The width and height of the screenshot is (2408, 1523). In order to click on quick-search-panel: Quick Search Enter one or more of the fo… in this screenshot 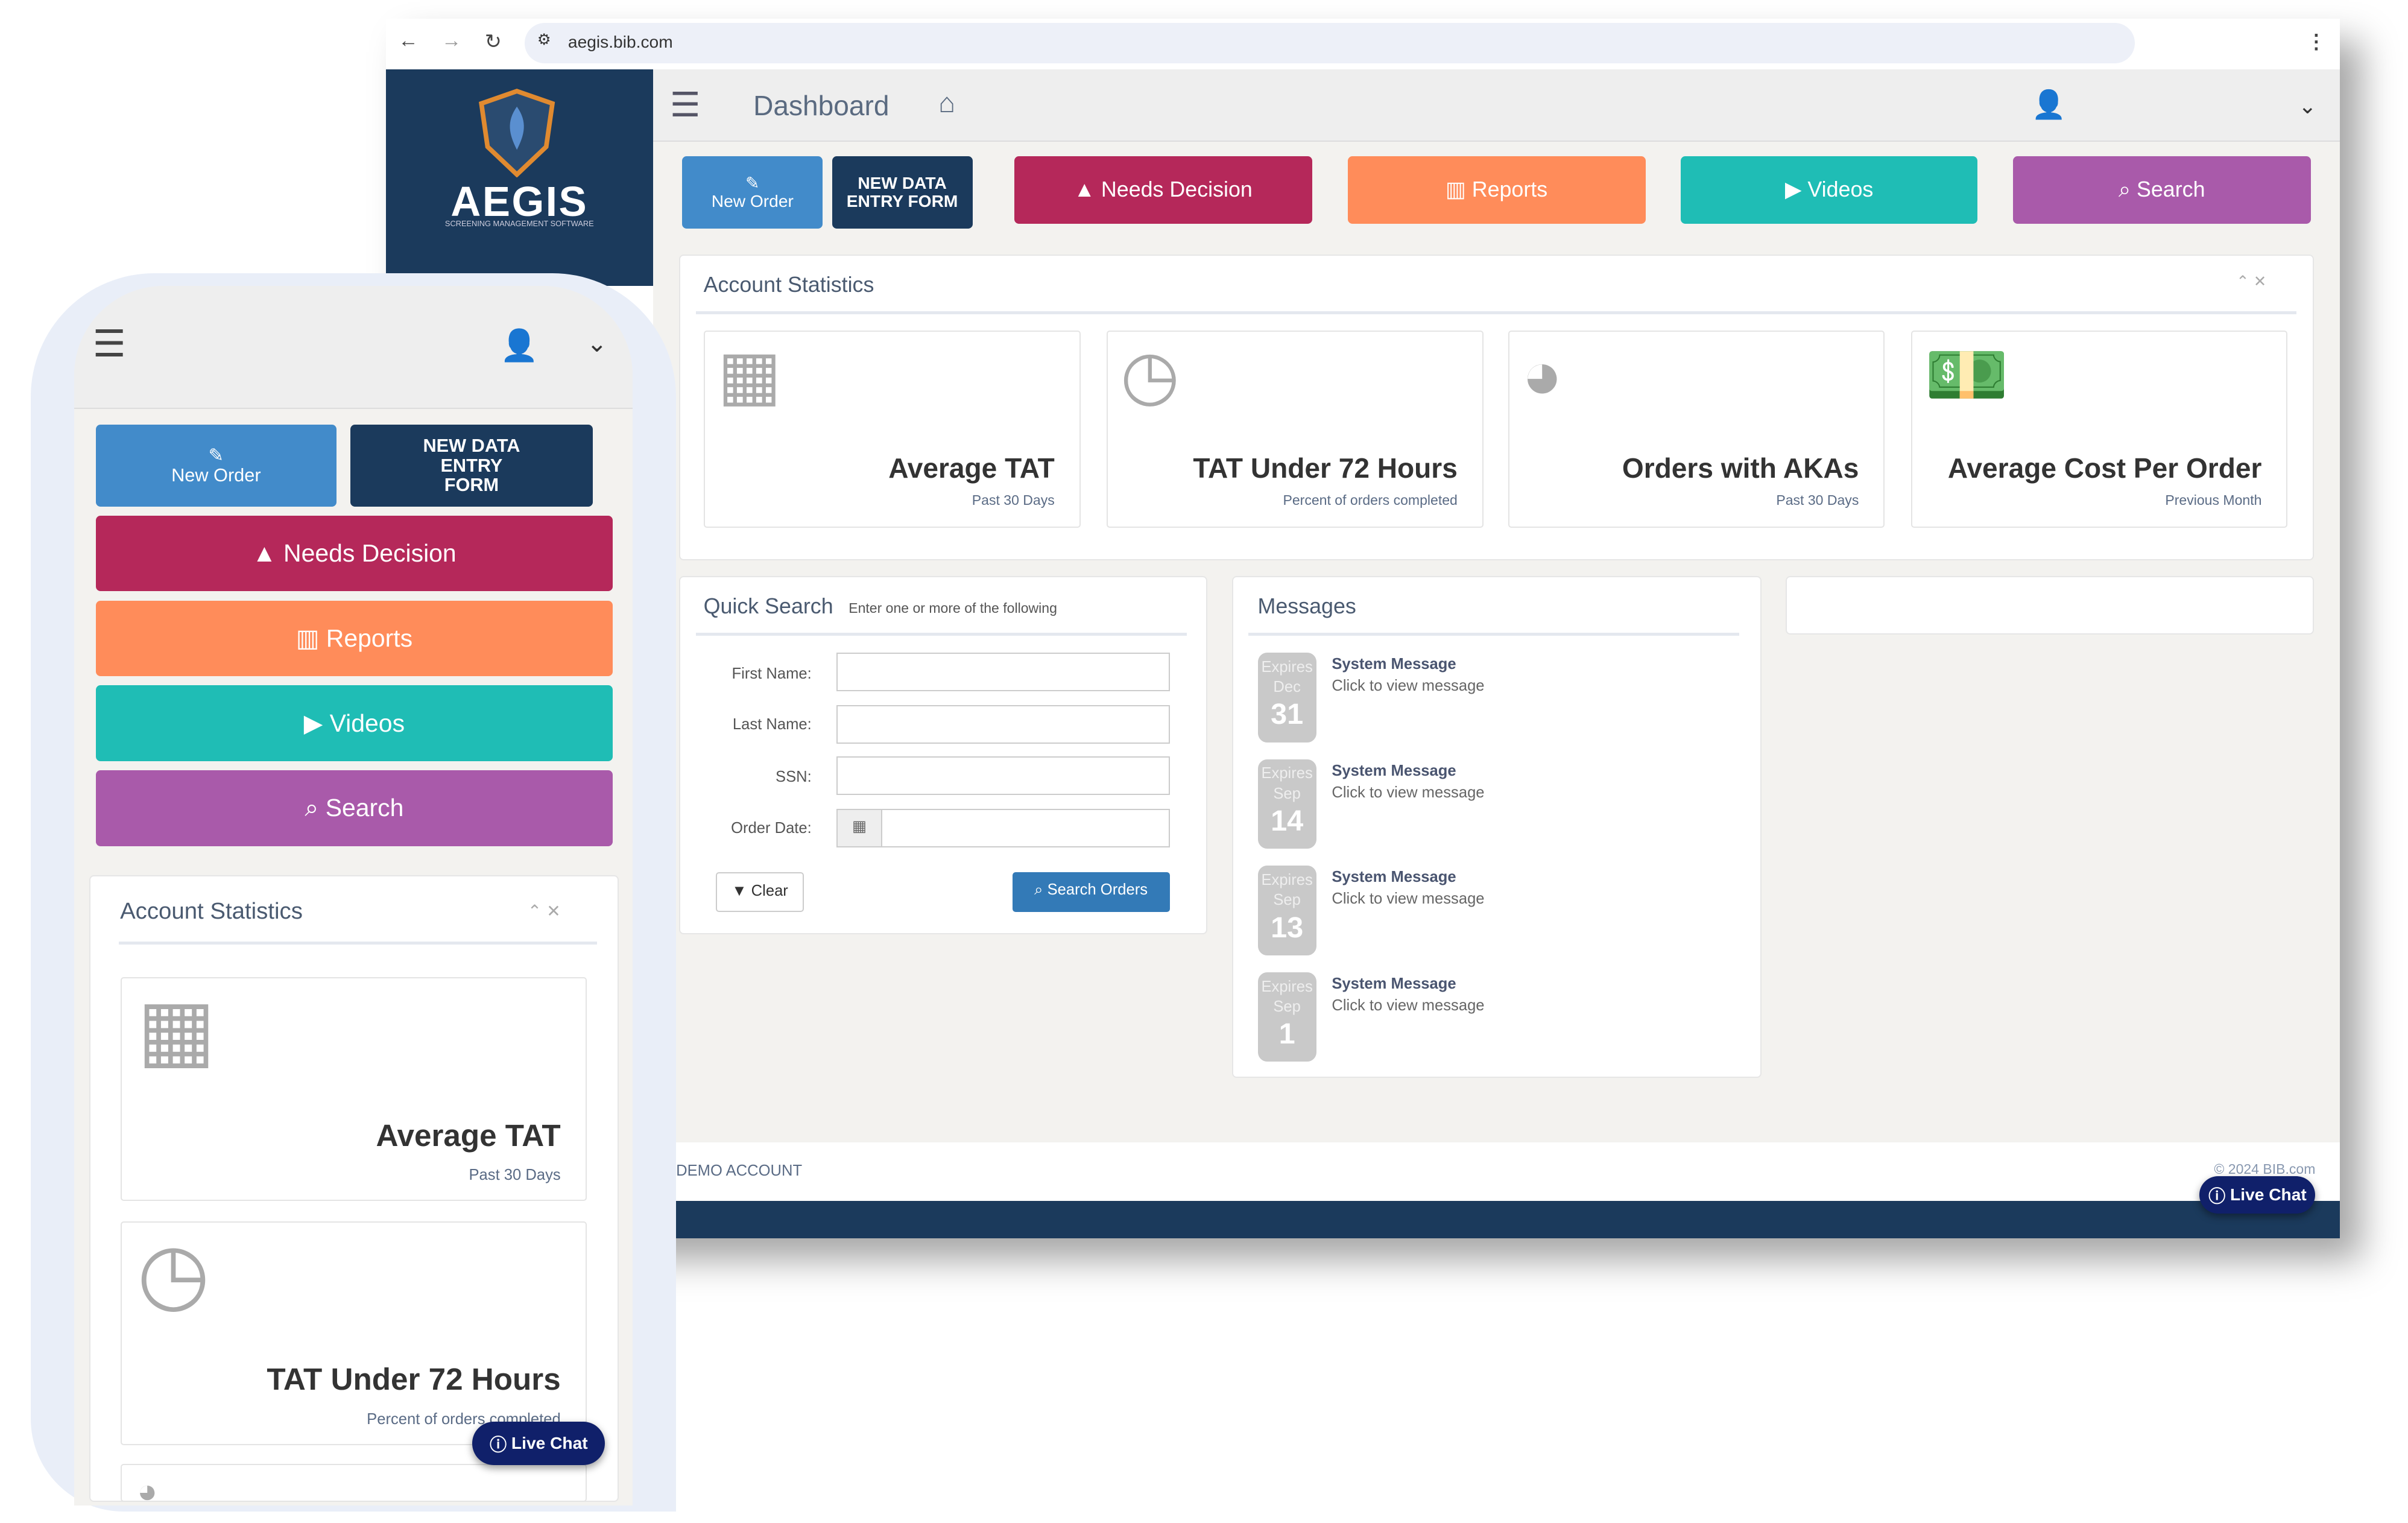, I will do `click(943, 754)`.